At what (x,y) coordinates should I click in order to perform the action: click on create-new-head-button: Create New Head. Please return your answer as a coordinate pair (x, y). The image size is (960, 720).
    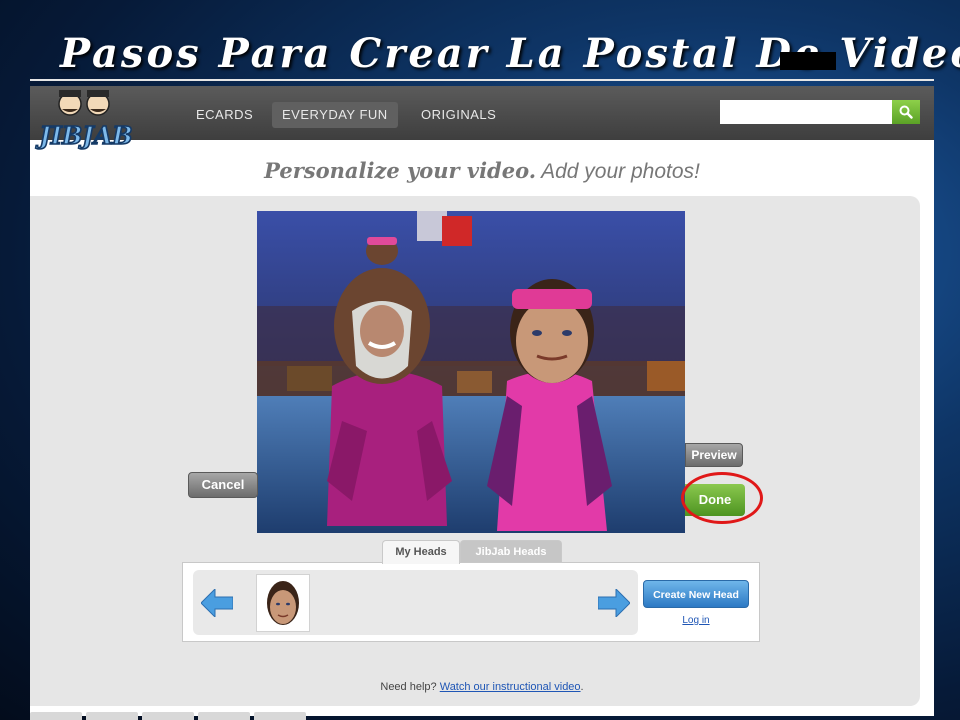
    Looking at the image, I should click on (696, 594).